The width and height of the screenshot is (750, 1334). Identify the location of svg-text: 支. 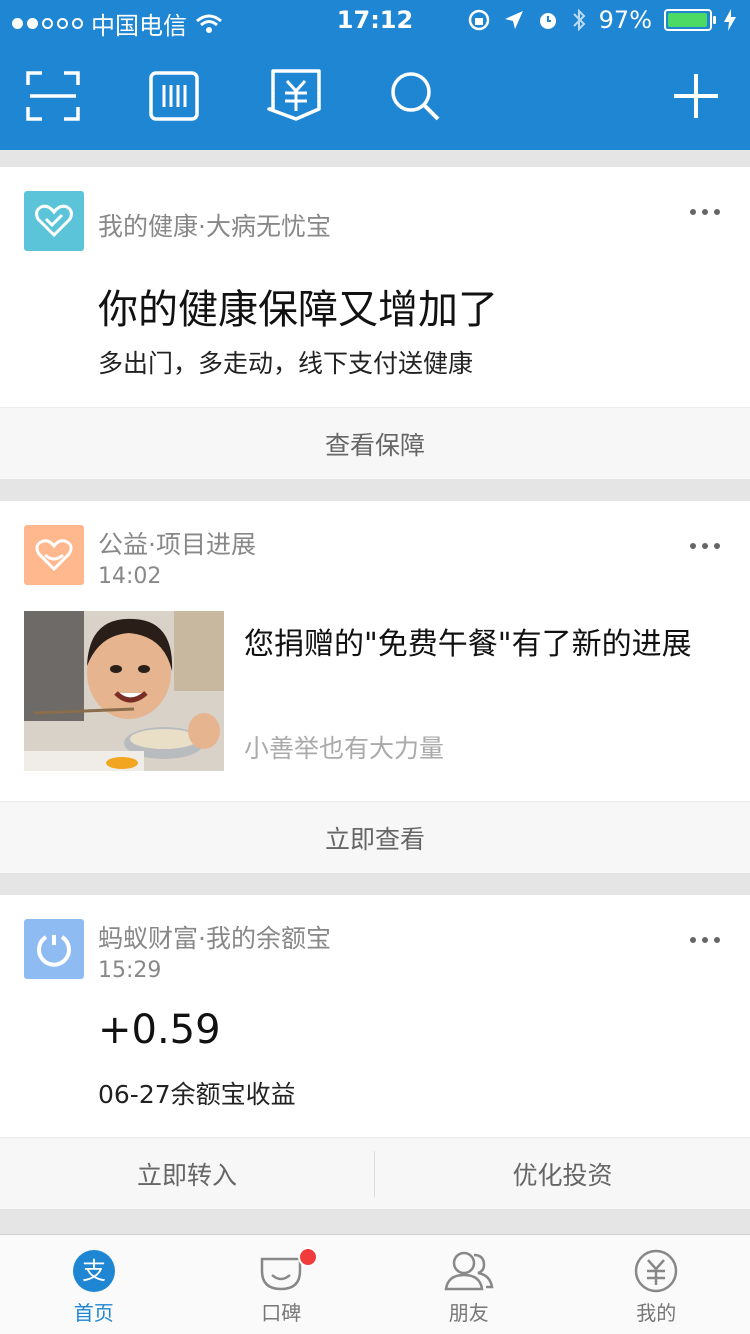
(94, 1271).